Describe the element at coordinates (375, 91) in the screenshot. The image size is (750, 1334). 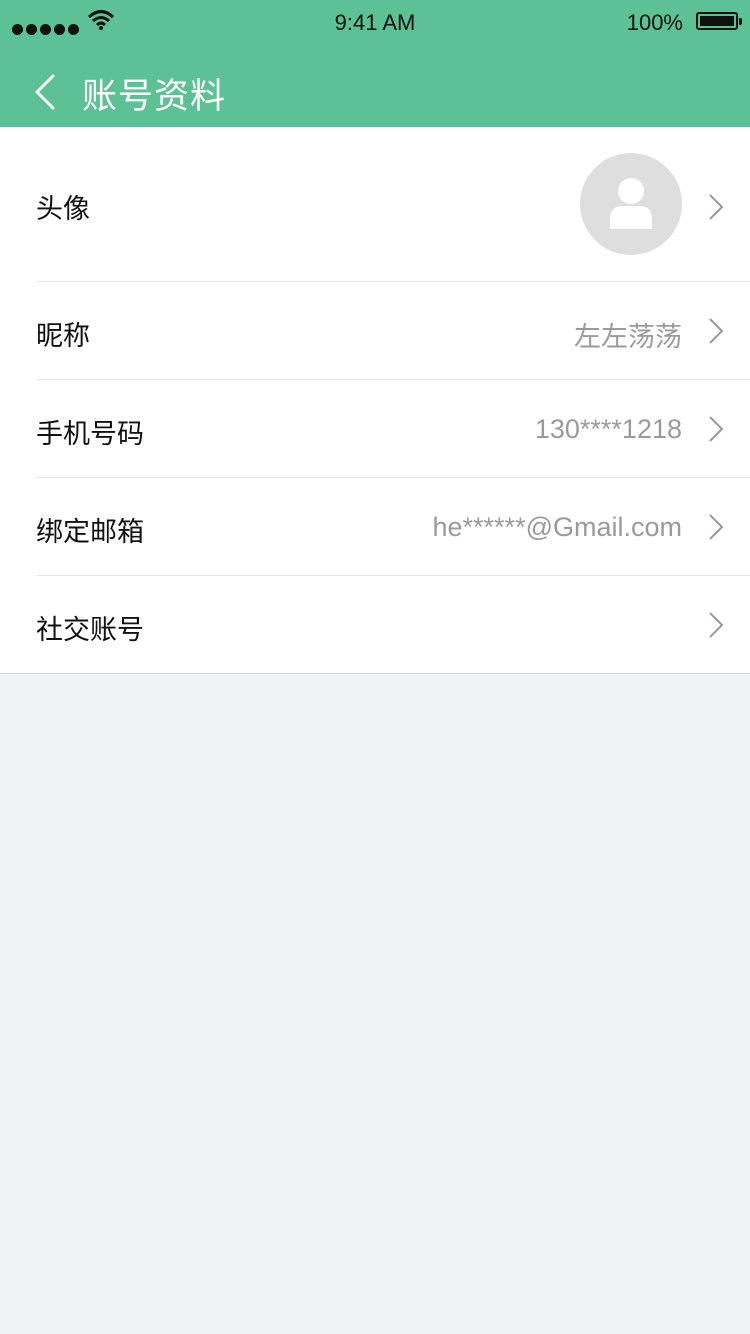
I see `navigation-bar: 账号资料` at that location.